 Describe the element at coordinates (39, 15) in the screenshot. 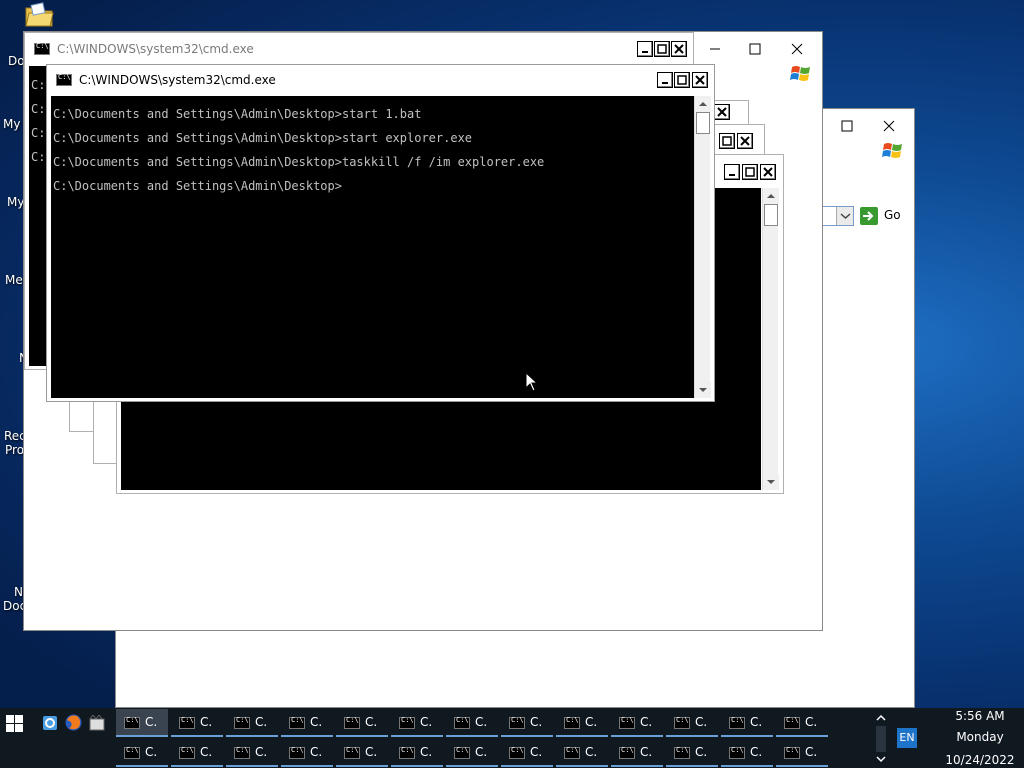

I see `folder-icon` at that location.